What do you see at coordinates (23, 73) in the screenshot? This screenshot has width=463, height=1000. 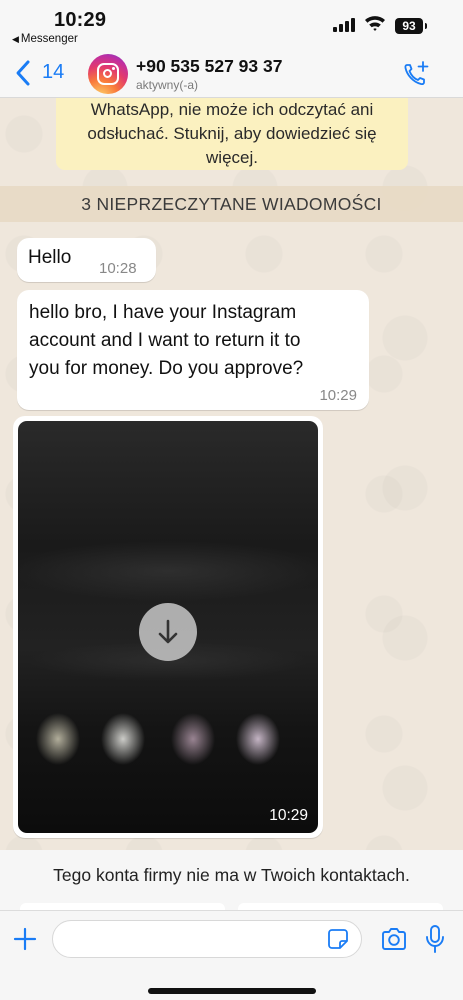 I see `back-chevron-icon` at bounding box center [23, 73].